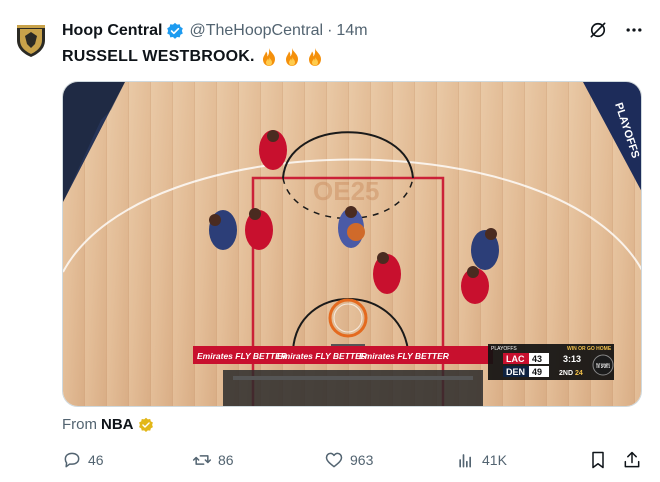 Image resolution: width=660 pixels, height=482 pixels. I want to click on share-button, so click(632, 460).